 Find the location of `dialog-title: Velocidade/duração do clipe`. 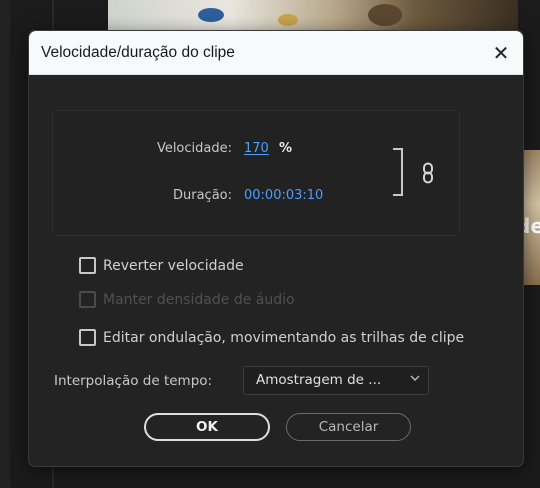

dialog-title: Velocidade/duração do clipe is located at coordinates (138, 52).